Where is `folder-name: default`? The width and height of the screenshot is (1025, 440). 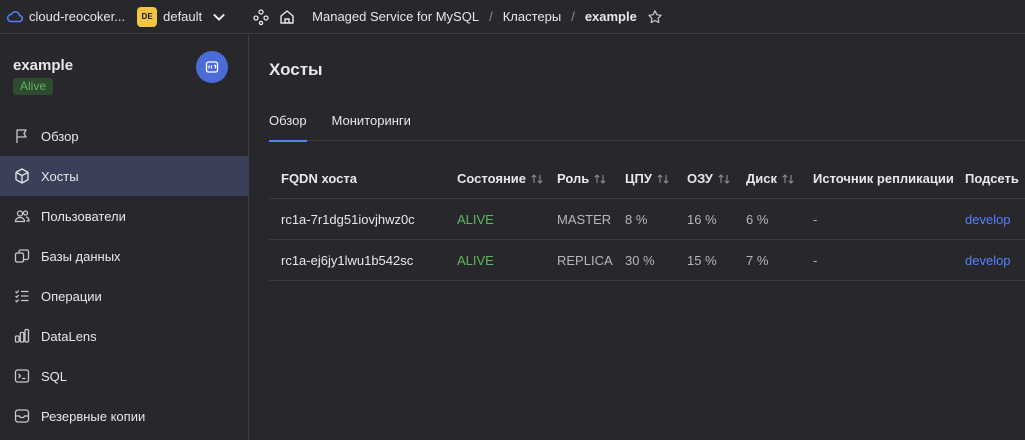 folder-name: default is located at coordinates (183, 16).